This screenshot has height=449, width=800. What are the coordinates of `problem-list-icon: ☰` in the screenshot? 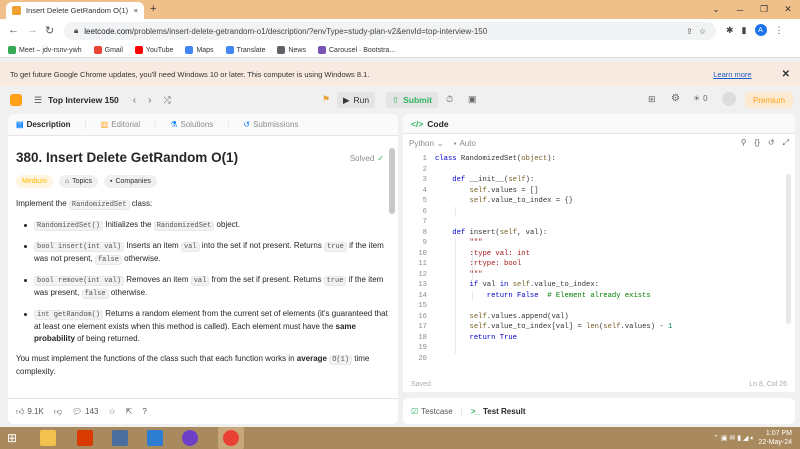 It's located at (38, 100).